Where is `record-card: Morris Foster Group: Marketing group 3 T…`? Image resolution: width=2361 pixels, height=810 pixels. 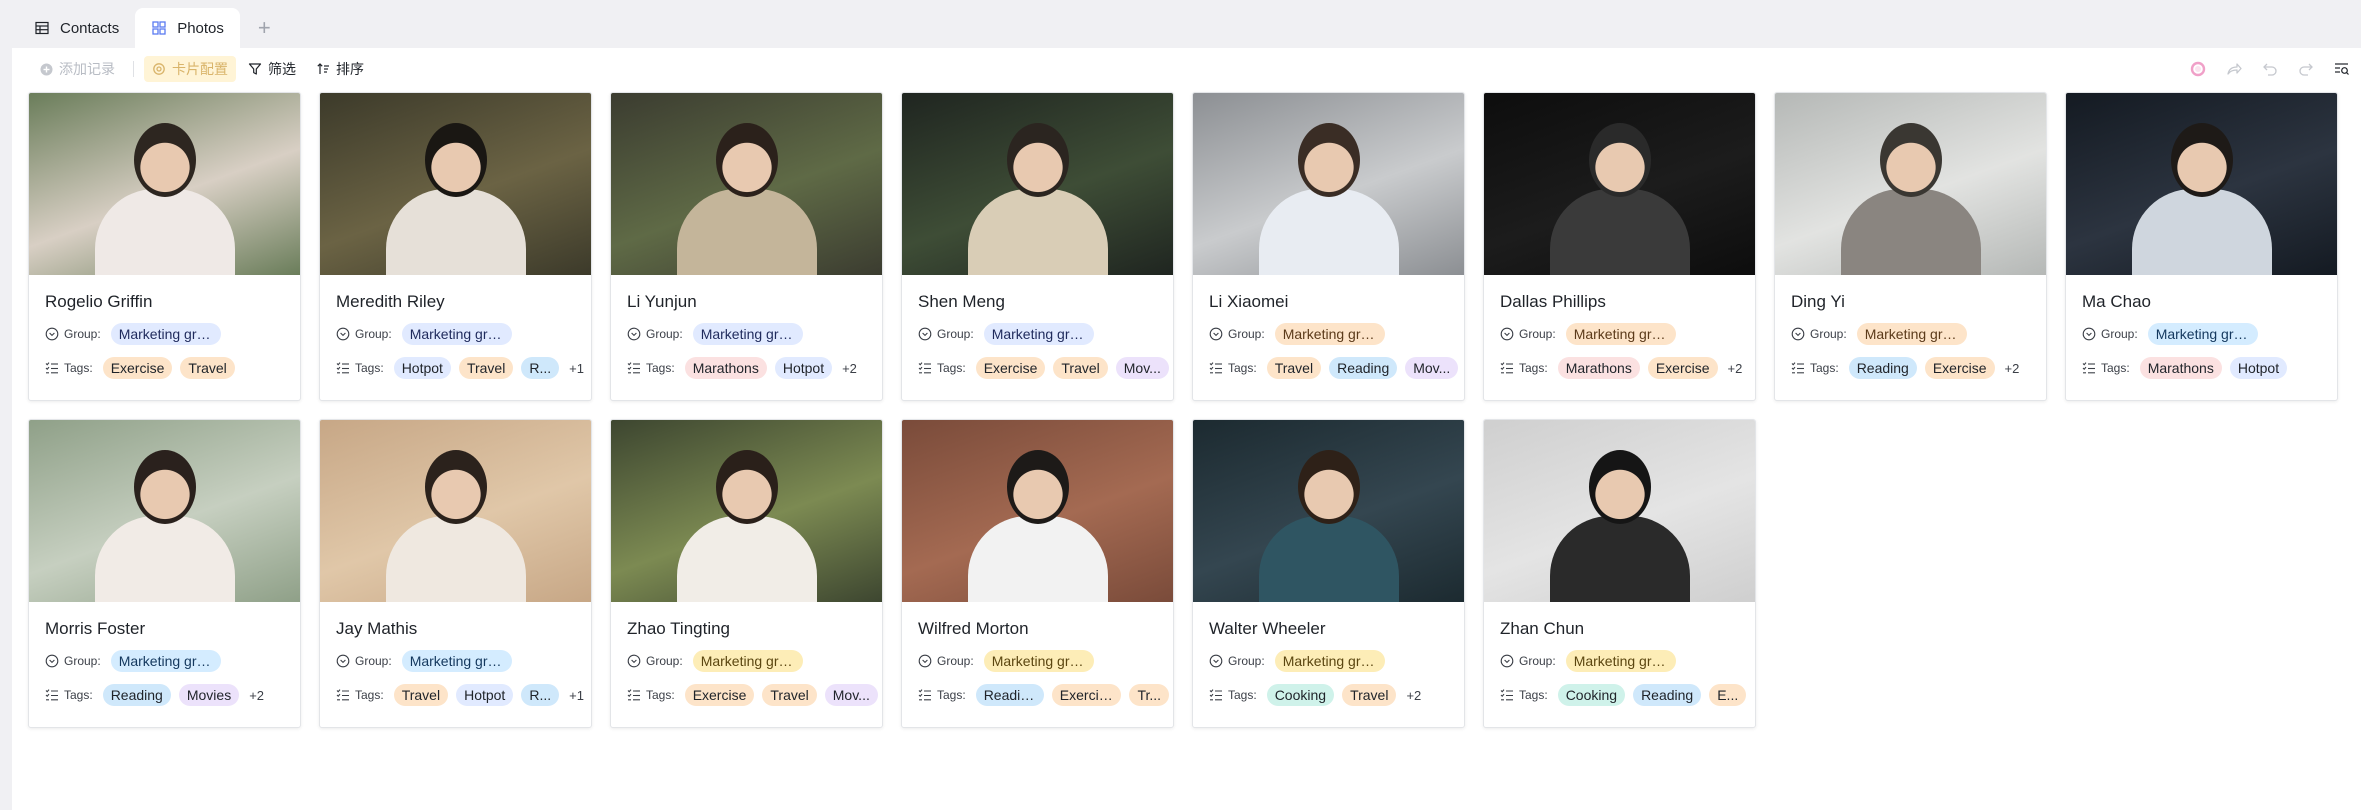
record-card: Morris Foster Group: Marketing group 3 T… is located at coordinates (164, 573).